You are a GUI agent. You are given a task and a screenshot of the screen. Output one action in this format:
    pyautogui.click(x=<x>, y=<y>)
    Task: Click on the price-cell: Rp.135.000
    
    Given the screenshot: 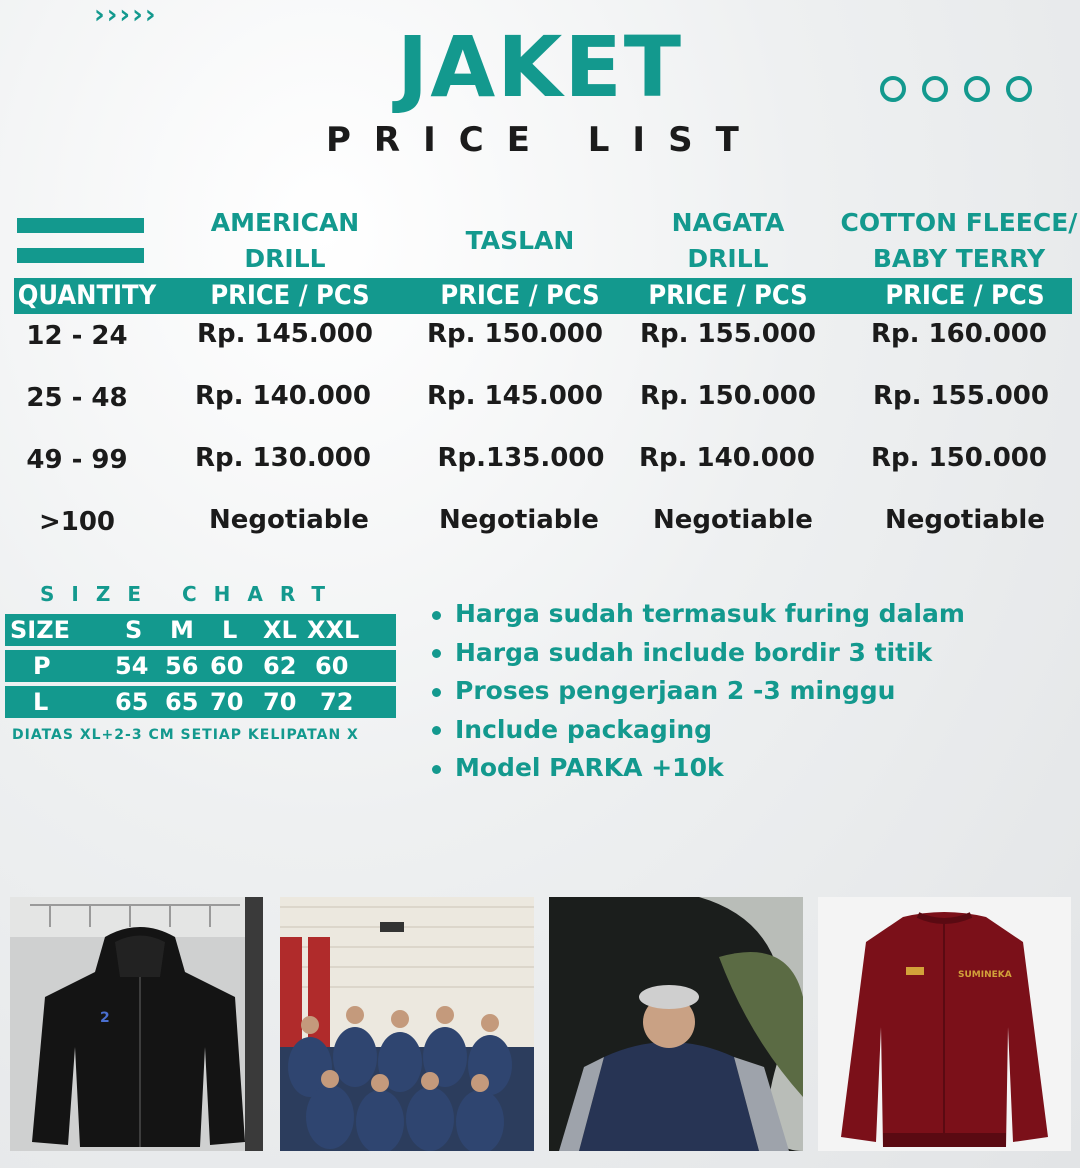 What is the action you would take?
    pyautogui.click(x=521, y=458)
    